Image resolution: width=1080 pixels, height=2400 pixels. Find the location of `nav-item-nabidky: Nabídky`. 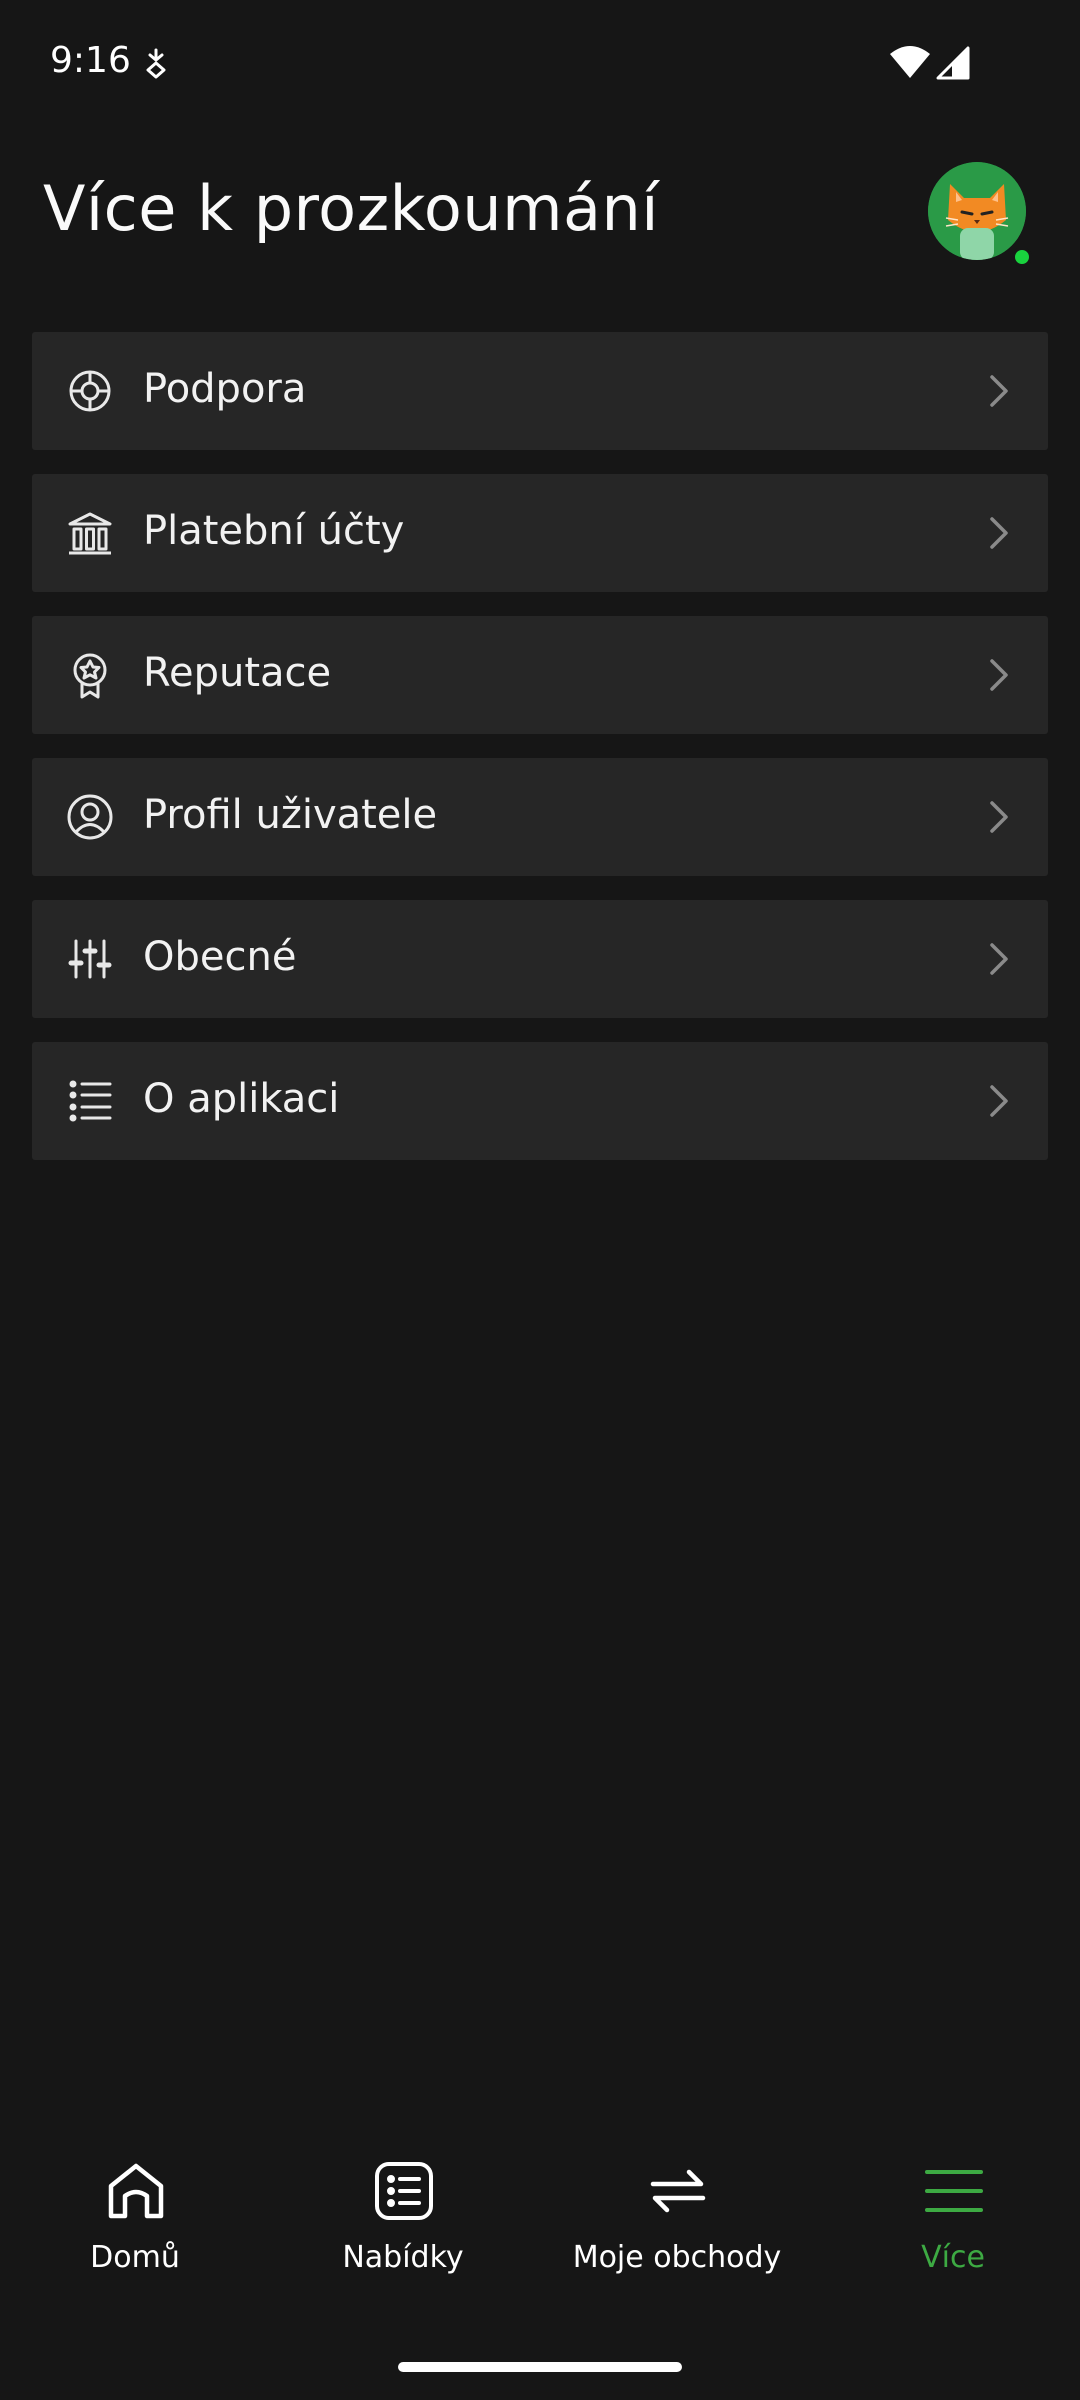

nav-item-nabidky: Nabídky is located at coordinates (403, 2215).